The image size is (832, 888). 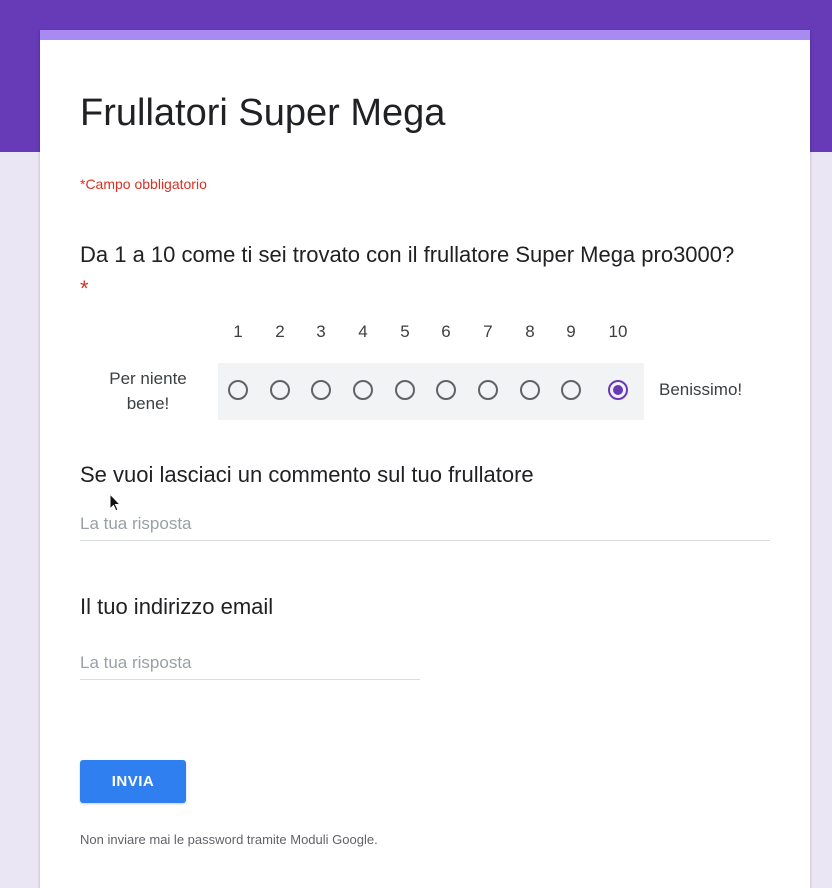 I want to click on email-input, so click(x=250, y=666).